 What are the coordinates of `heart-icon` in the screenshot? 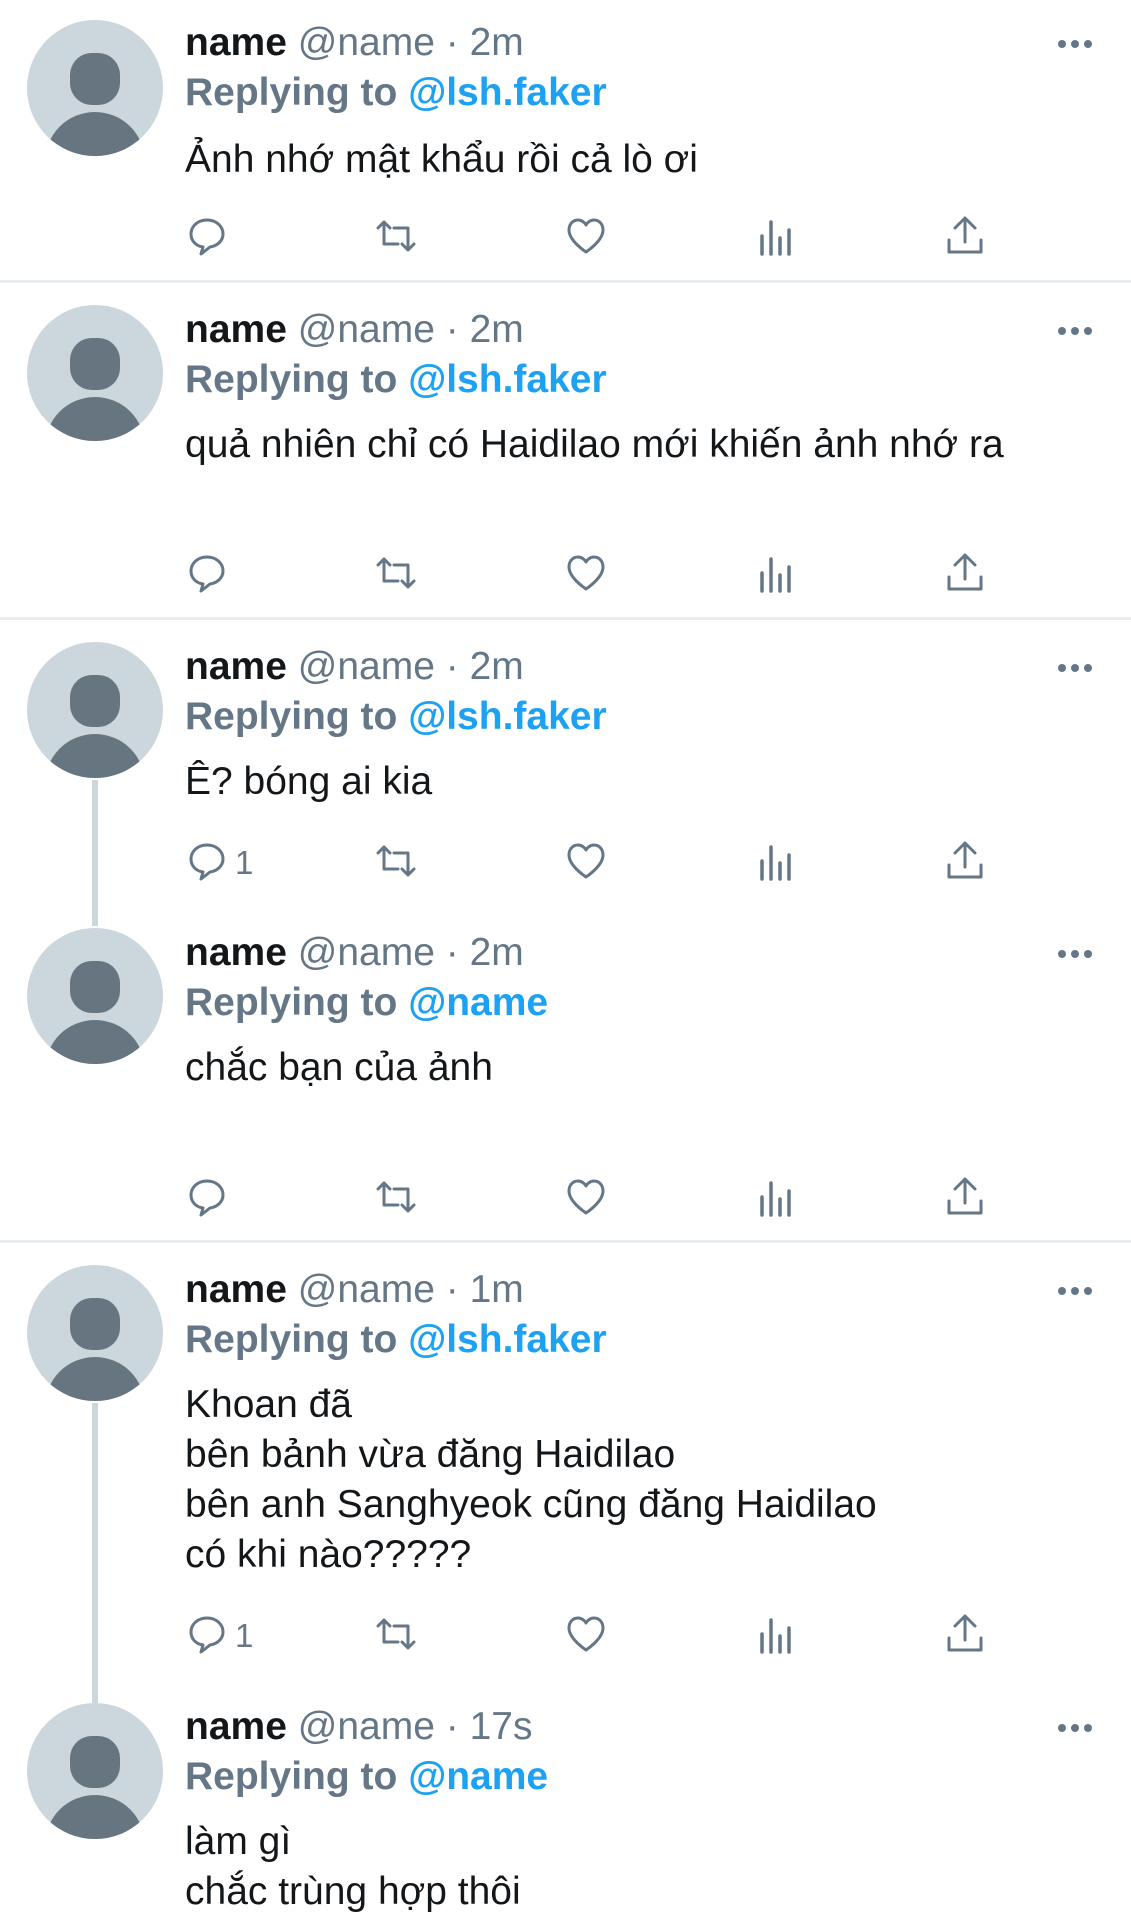 It's located at (586, 863).